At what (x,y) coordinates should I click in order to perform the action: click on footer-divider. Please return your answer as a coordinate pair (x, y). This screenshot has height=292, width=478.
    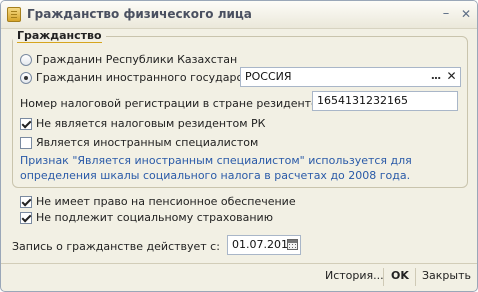
    Looking at the image, I should click on (239, 263).